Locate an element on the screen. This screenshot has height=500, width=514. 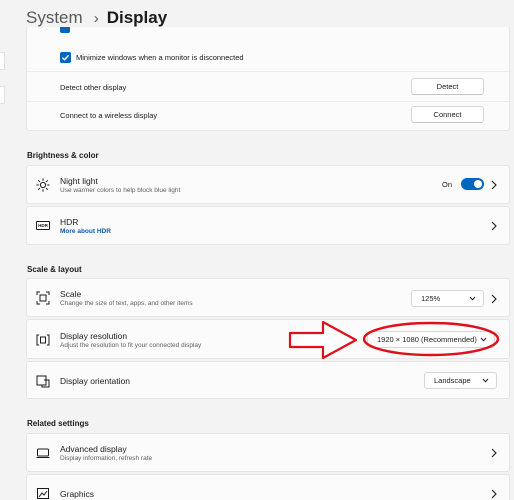
annotation-overlay is located at coordinates (394, 340).